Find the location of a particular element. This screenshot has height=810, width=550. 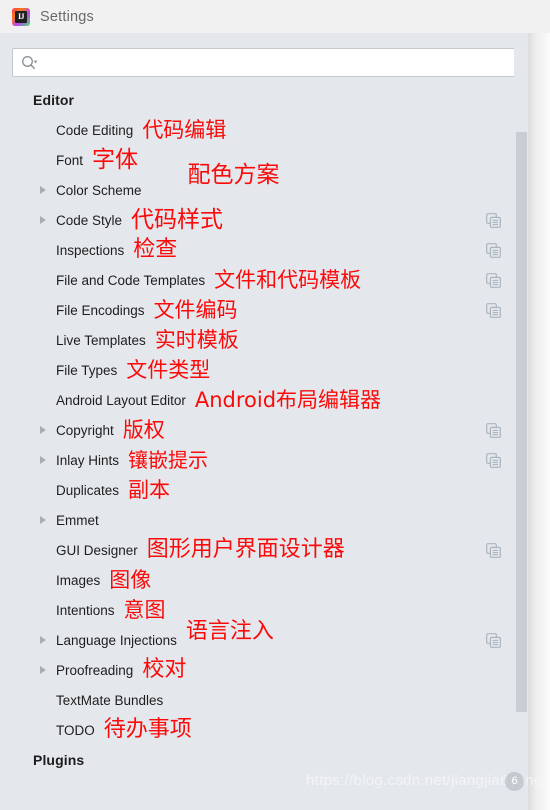

chinese-annotation: 实时模板 is located at coordinates (196, 339).